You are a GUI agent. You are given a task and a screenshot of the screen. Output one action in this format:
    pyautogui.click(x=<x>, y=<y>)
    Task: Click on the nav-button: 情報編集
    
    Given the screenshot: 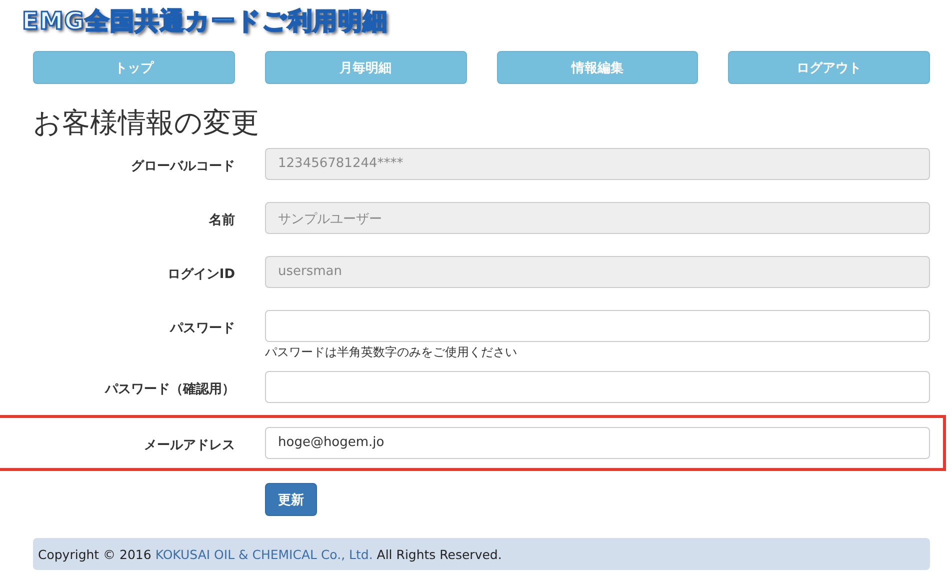 What is the action you would take?
    pyautogui.click(x=597, y=67)
    